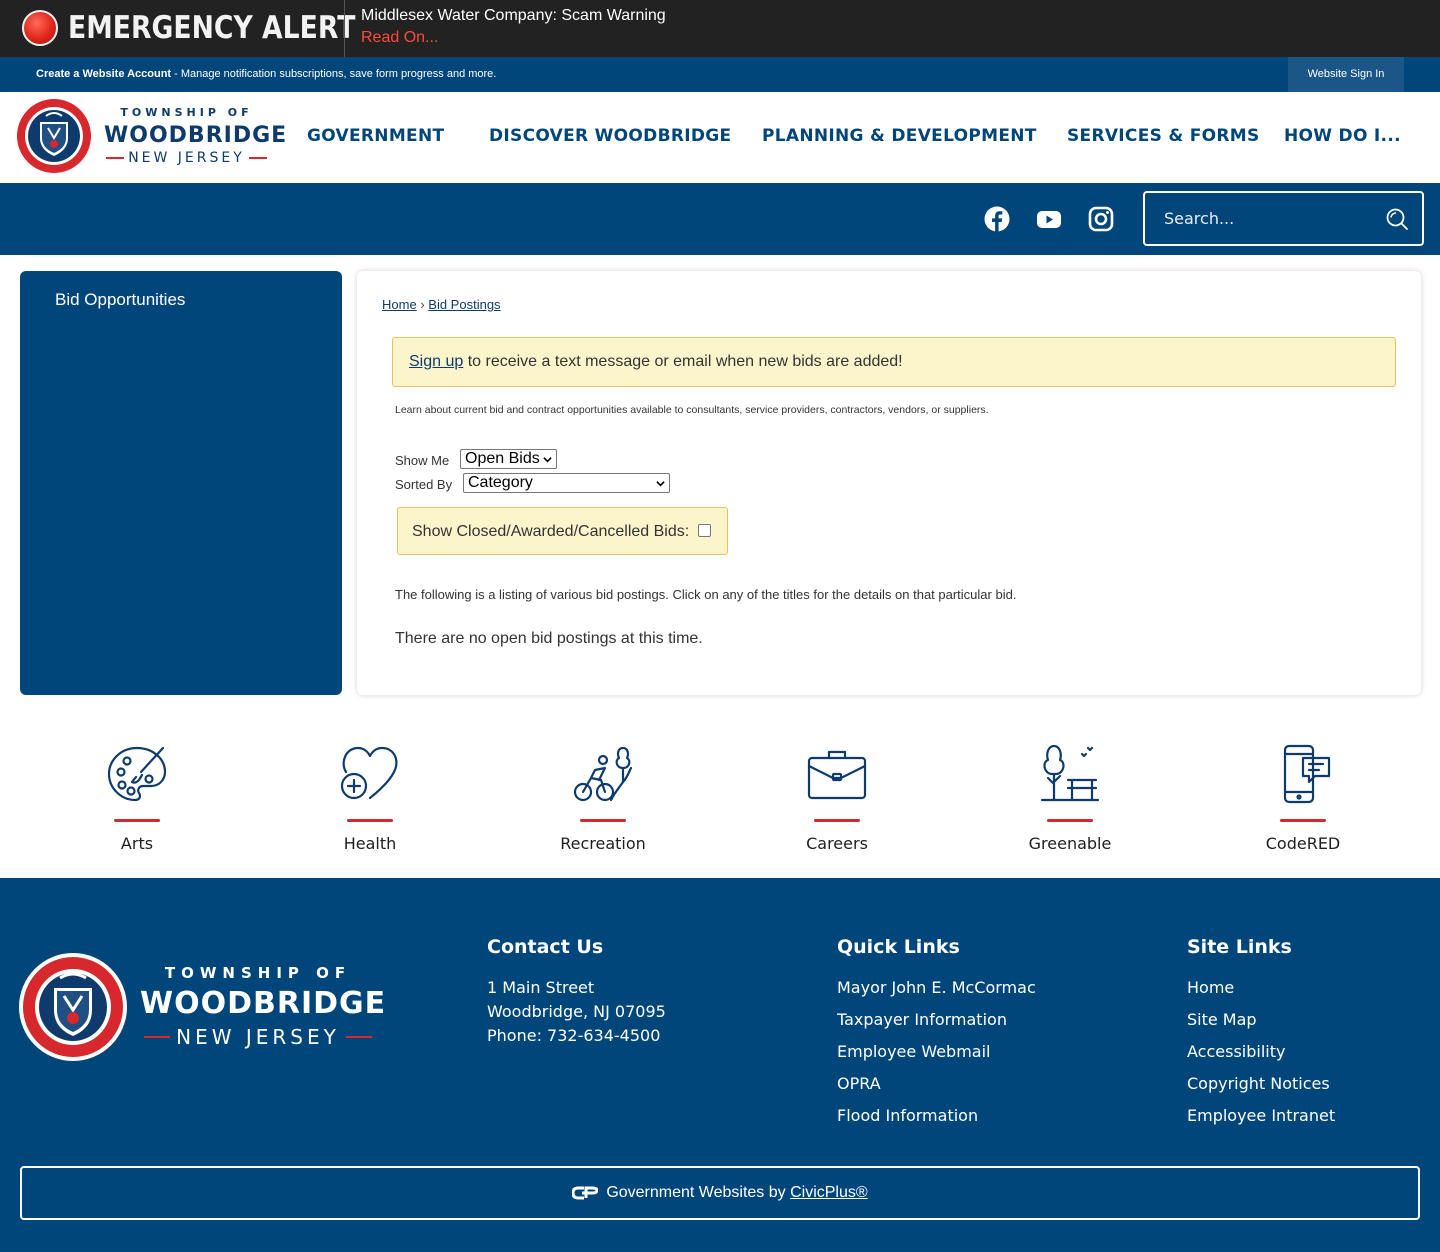 This screenshot has width=1440, height=1252. Describe the element at coordinates (936, 988) in the screenshot. I see `footer-link-mayor: Mayor John E. McCormac` at that location.